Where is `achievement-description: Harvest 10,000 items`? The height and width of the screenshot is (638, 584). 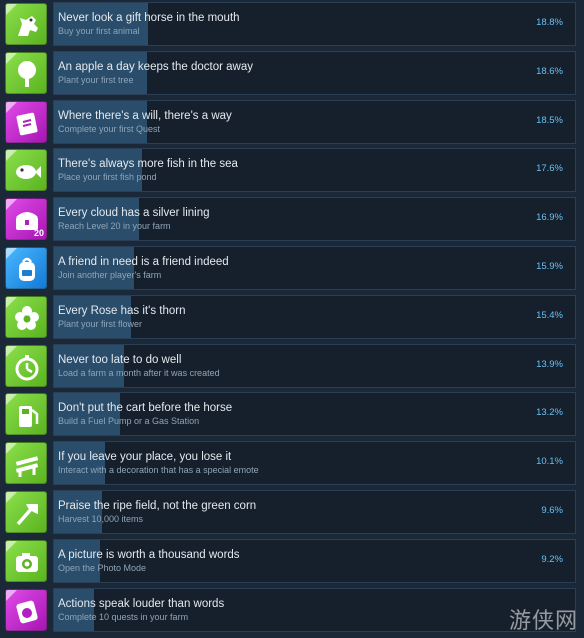 achievement-description: Harvest 10,000 items is located at coordinates (101, 519).